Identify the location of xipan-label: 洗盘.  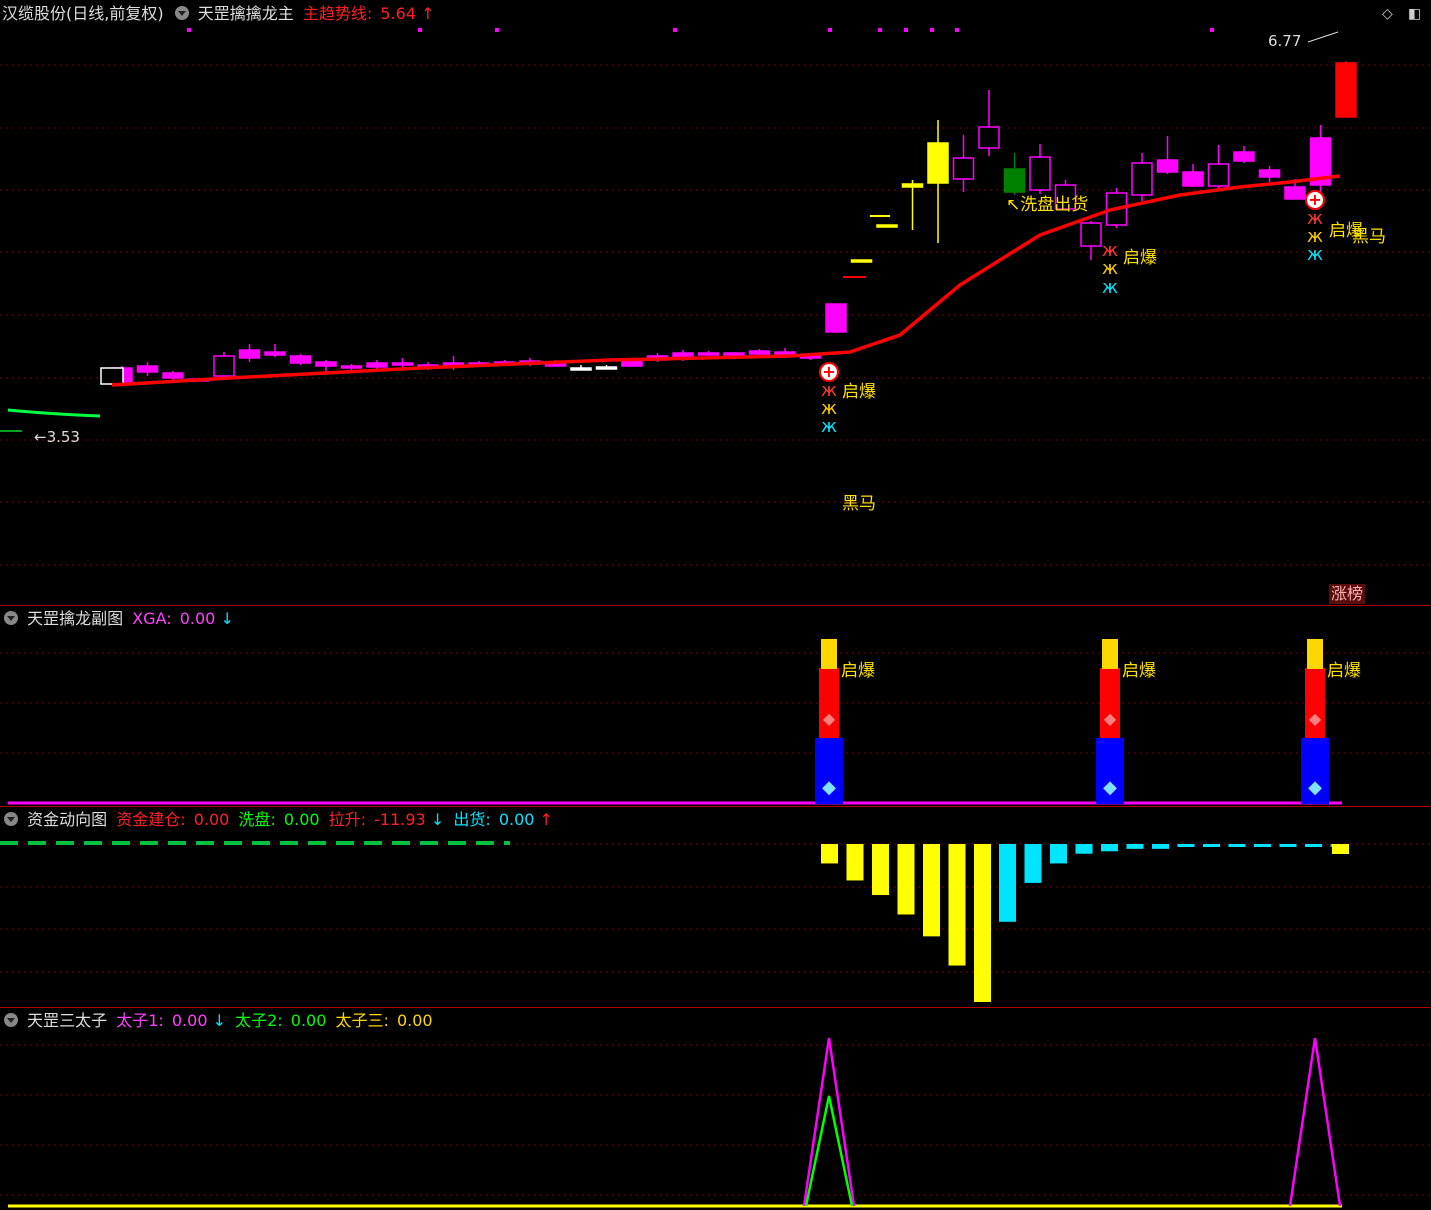
(254, 819).